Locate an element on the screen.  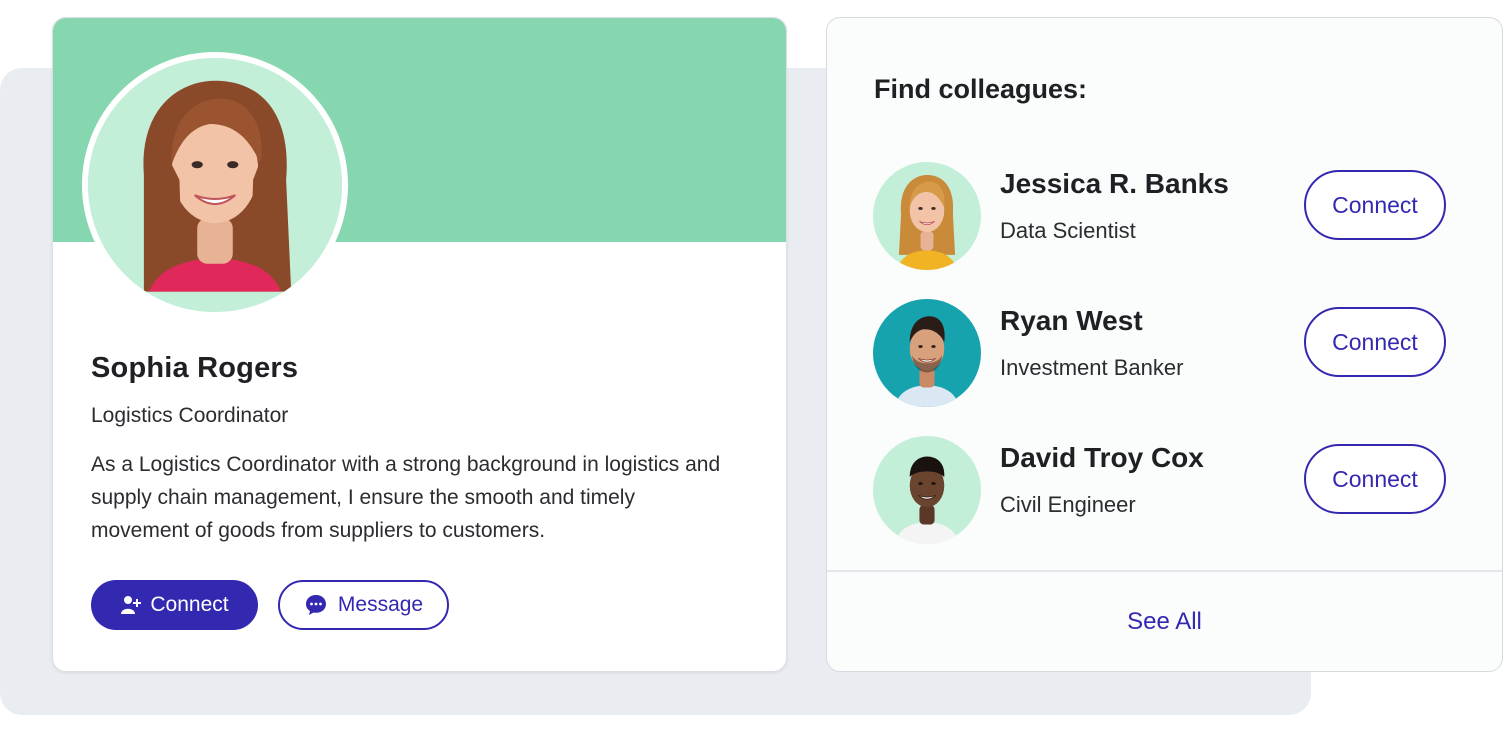
colleague-role: Civil Engineer is located at coordinates (1068, 504).